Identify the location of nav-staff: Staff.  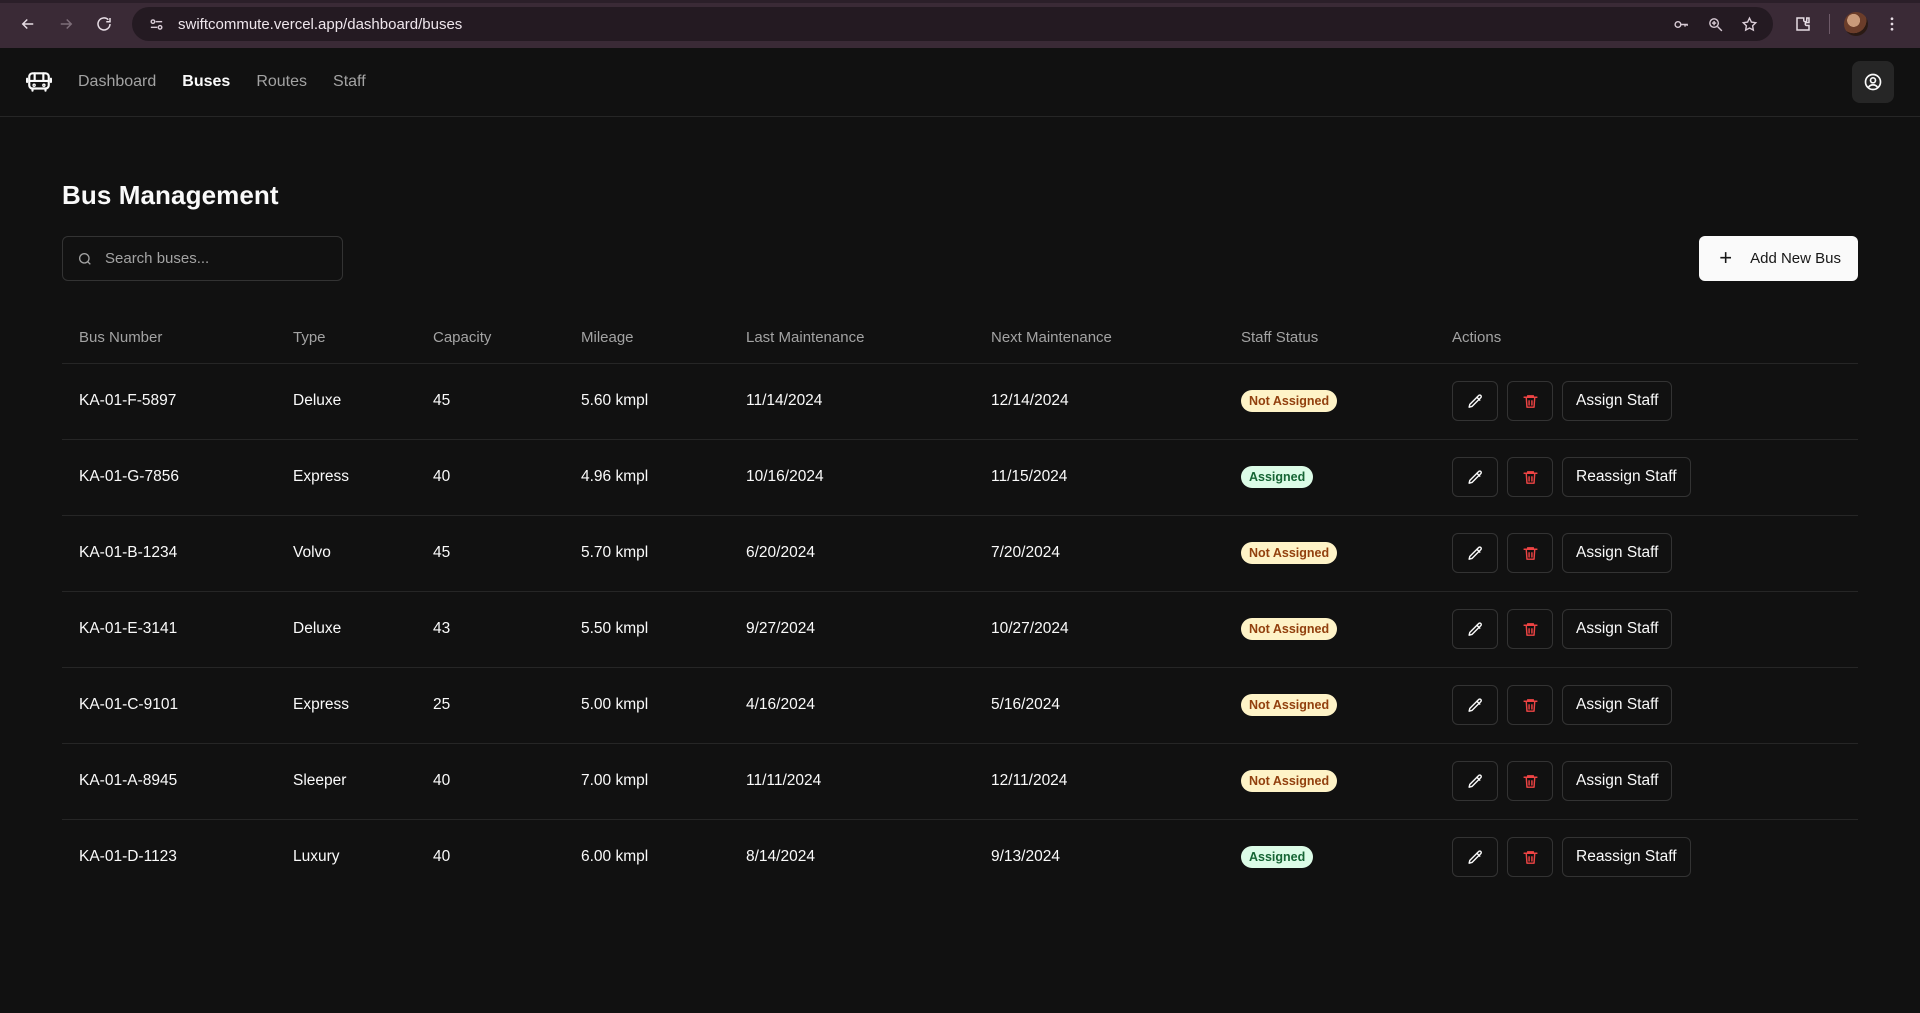
(349, 82).